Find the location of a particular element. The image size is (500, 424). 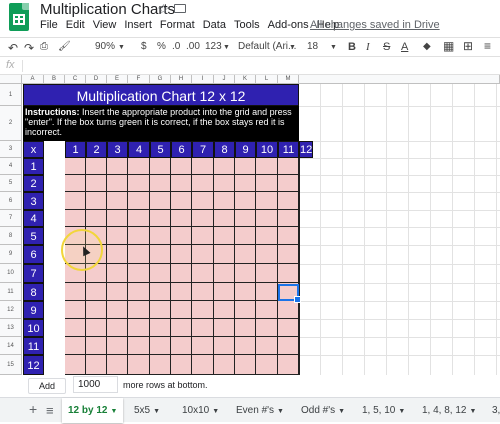

currency-button: $ is located at coordinates (144, 46).